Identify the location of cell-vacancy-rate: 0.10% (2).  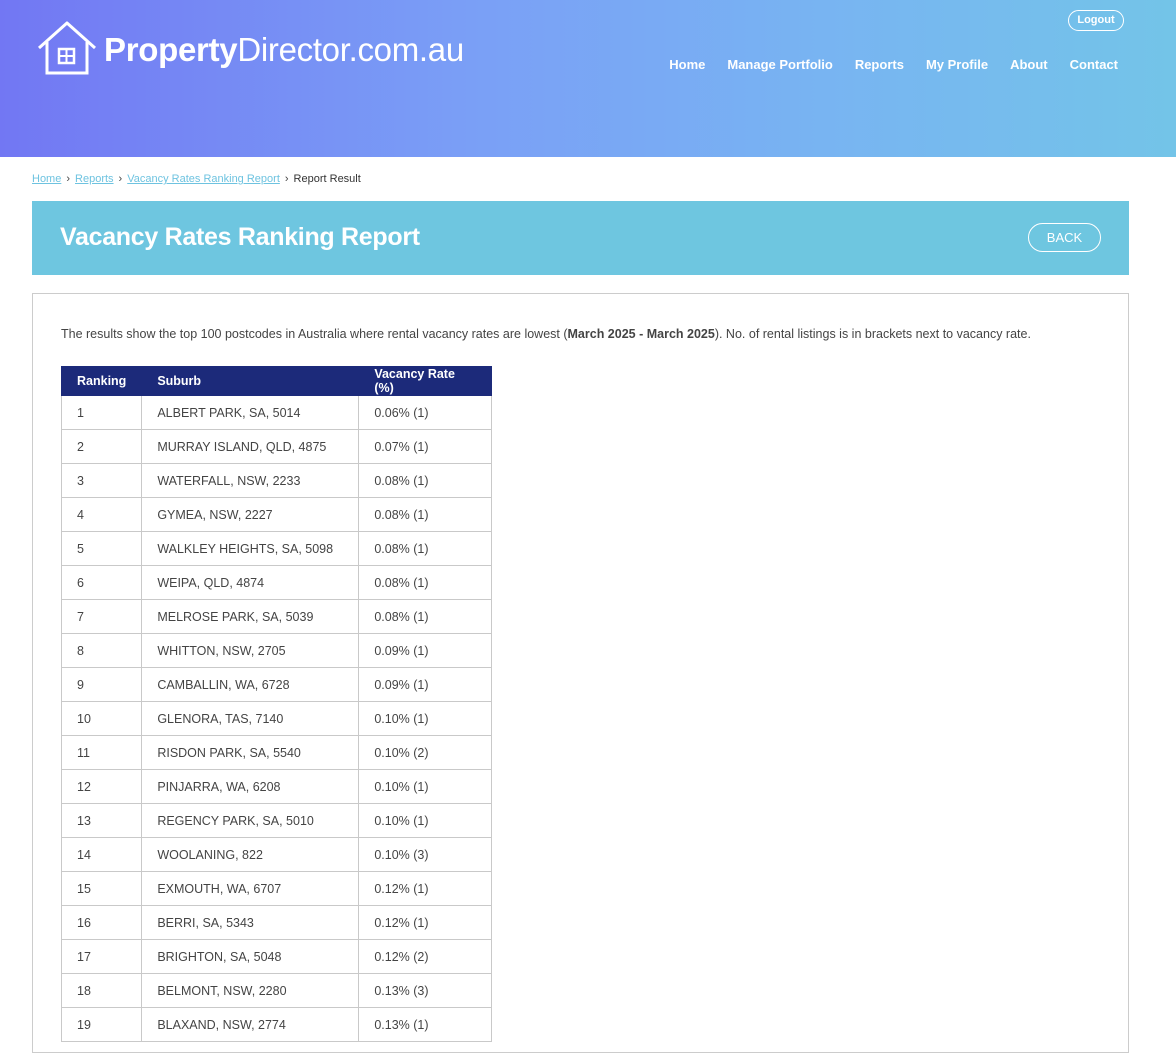
(425, 752).